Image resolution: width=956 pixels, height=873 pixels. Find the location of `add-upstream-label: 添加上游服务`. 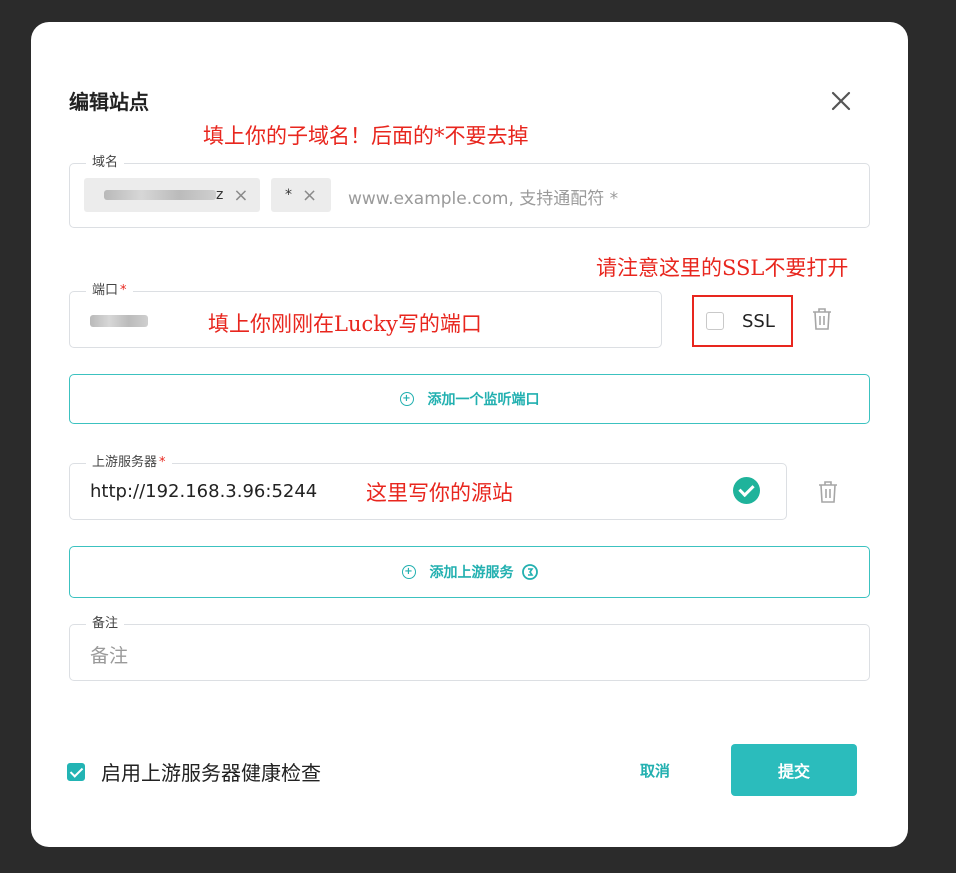

add-upstream-label: 添加上游服务 is located at coordinates (471, 573).